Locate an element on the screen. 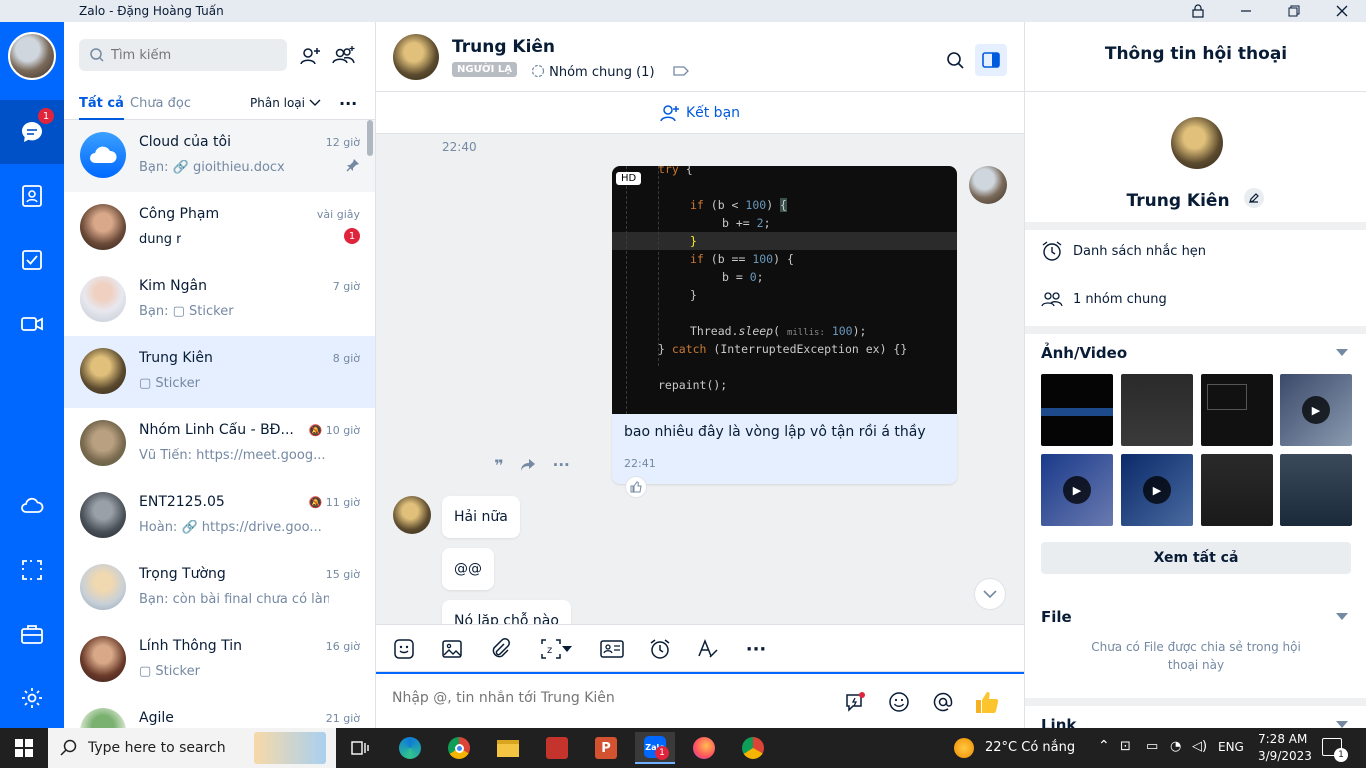  firefox-icon is located at coordinates (704, 748).